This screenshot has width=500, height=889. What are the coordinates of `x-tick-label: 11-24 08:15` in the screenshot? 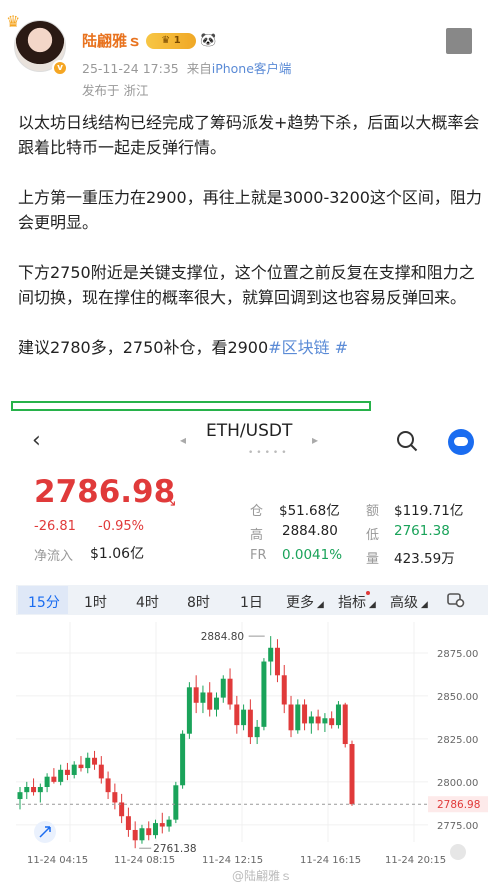 It's located at (144, 860).